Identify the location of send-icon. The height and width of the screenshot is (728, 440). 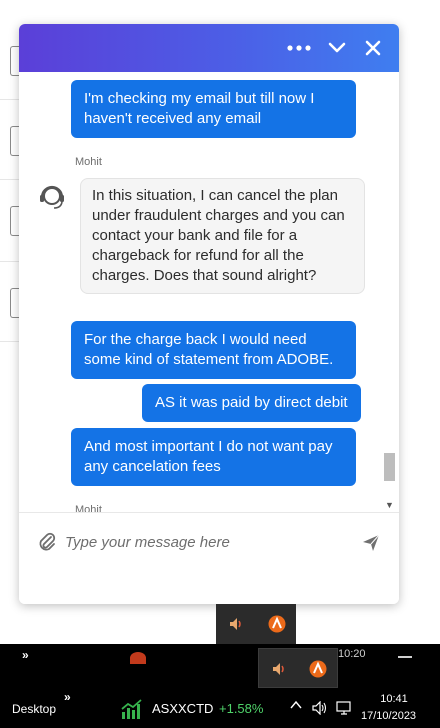
(371, 543).